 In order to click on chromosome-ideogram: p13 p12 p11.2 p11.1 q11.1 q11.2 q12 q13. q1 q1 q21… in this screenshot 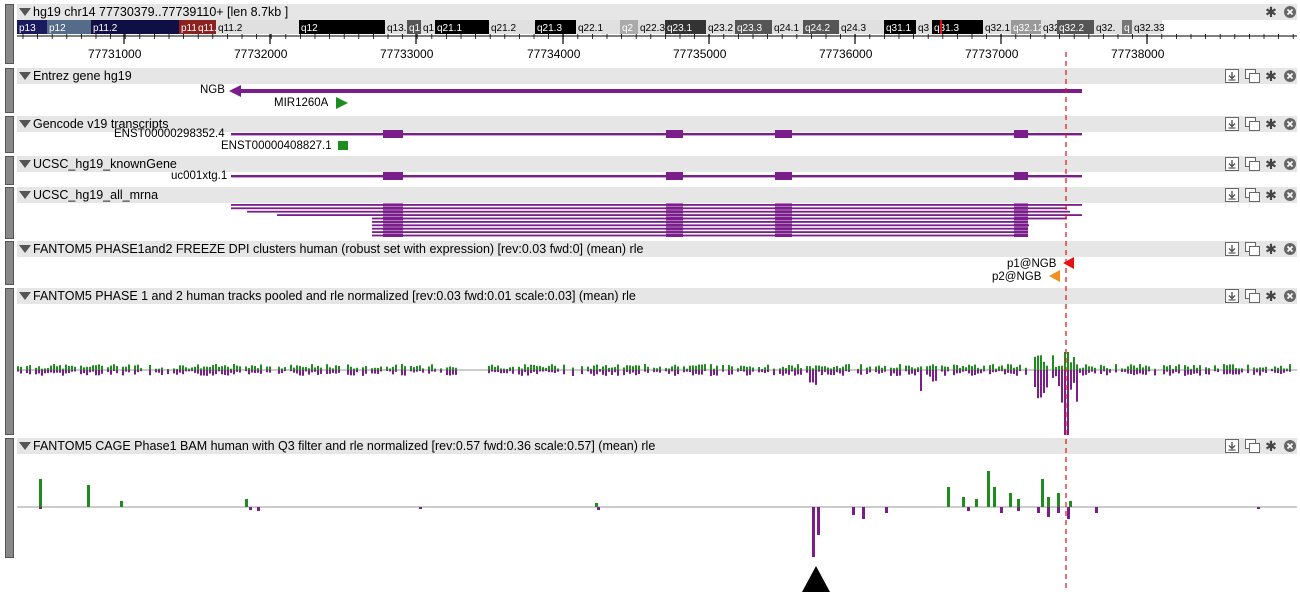, I will do `click(657, 27)`.